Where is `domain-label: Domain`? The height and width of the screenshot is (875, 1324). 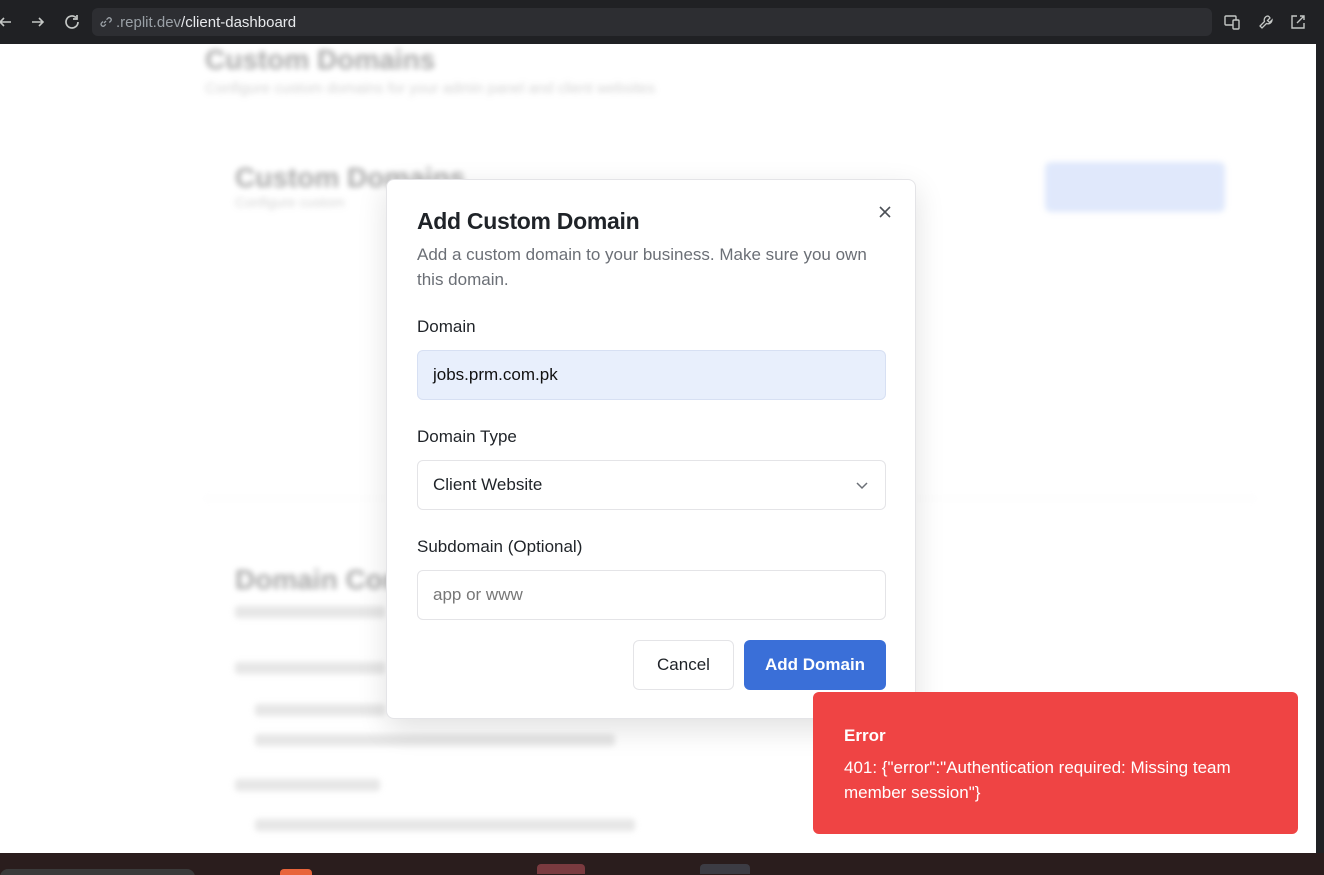
domain-label: Domain is located at coordinates (446, 326).